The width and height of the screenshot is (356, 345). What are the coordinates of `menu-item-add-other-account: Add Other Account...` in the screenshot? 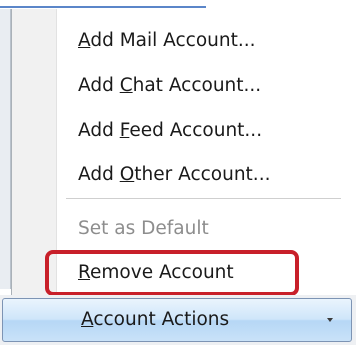 It's located at (174, 175).